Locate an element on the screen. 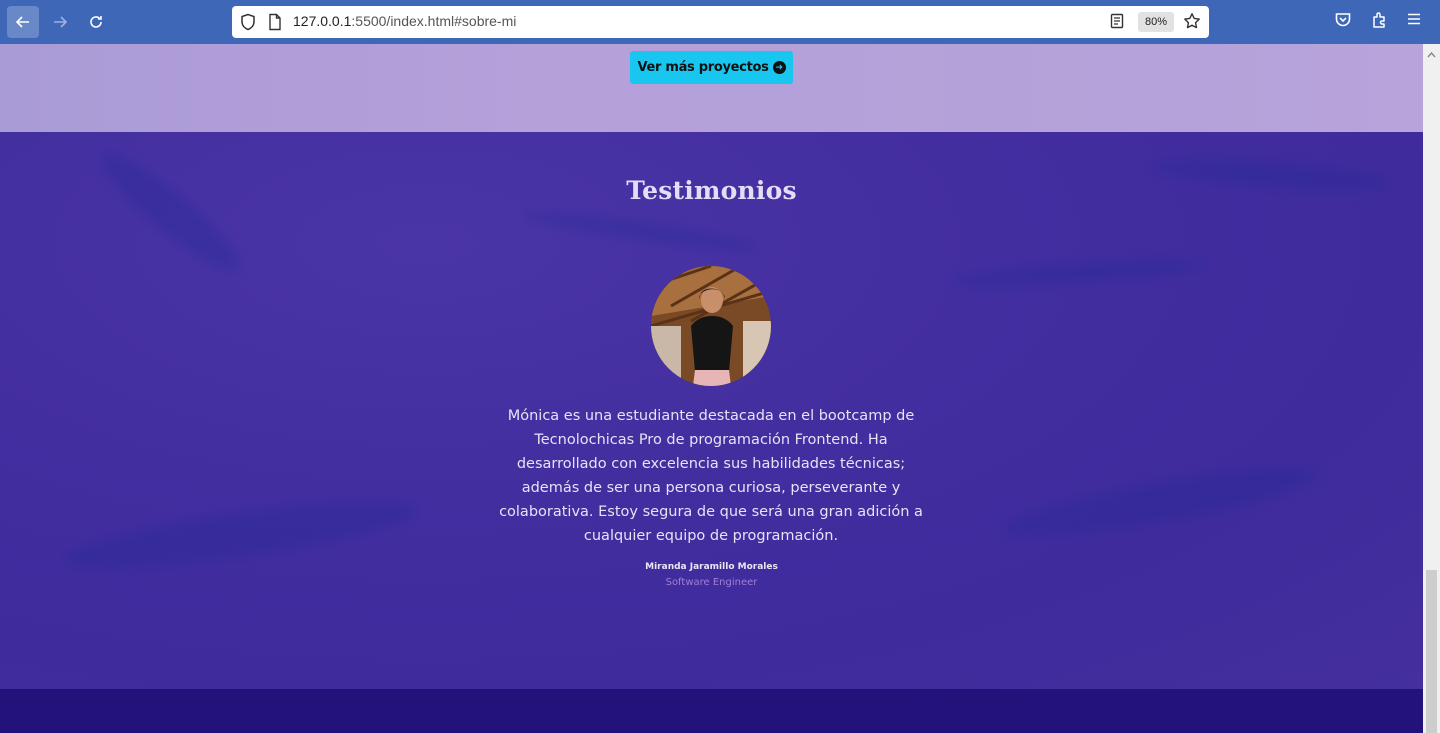 The width and height of the screenshot is (1440, 733). footer-section is located at coordinates (711, 711).